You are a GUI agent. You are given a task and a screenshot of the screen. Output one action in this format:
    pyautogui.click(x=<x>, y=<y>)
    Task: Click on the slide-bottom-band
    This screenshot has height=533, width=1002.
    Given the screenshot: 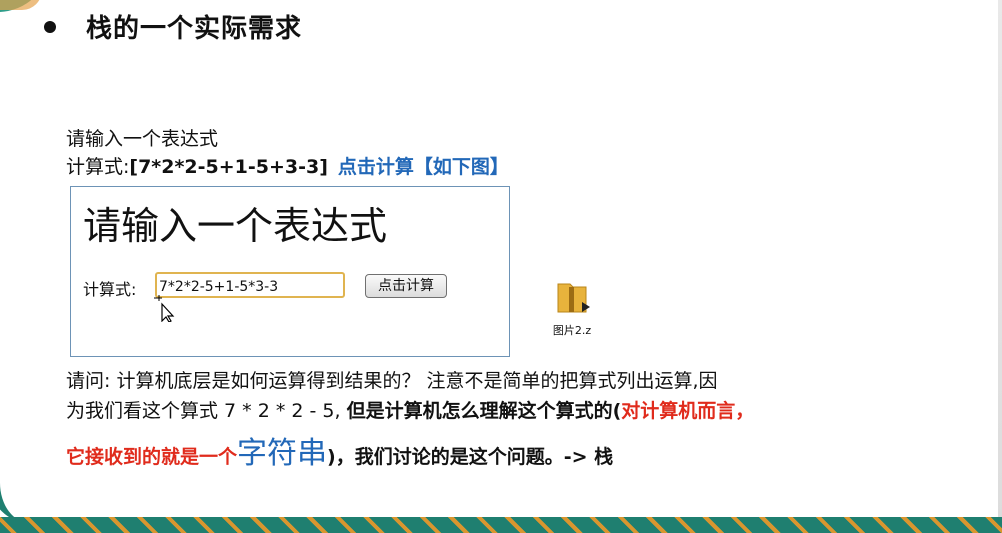 What is the action you would take?
    pyautogui.click(x=501, y=525)
    